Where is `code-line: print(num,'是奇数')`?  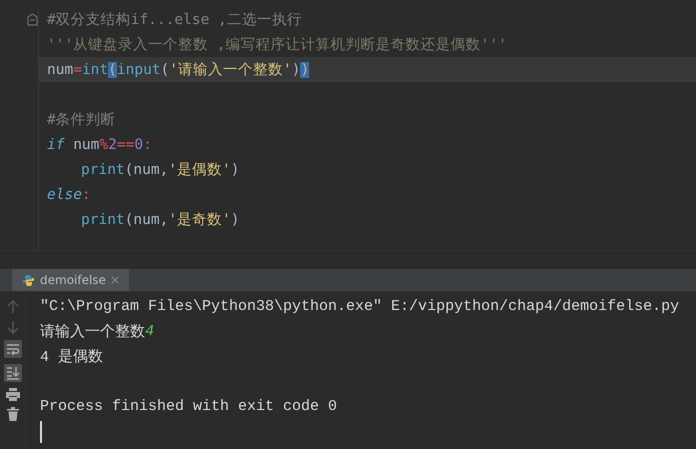
code-line: print(num,'是奇数') is located at coordinates (160, 220).